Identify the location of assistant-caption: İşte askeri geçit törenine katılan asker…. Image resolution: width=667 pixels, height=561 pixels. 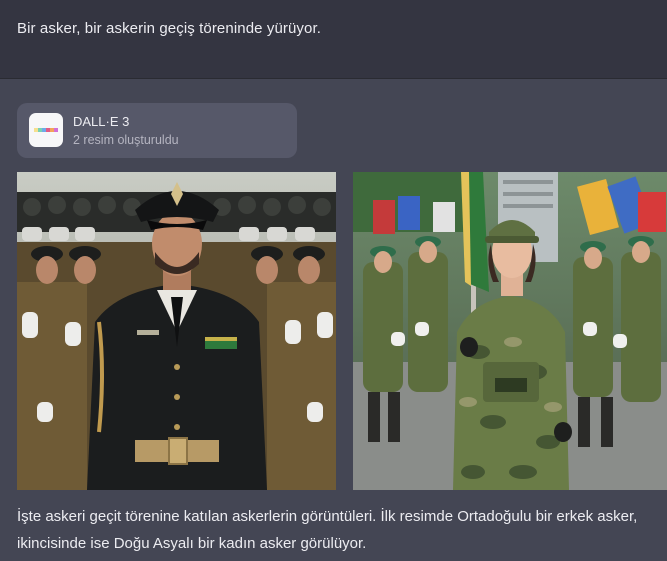
(327, 530).